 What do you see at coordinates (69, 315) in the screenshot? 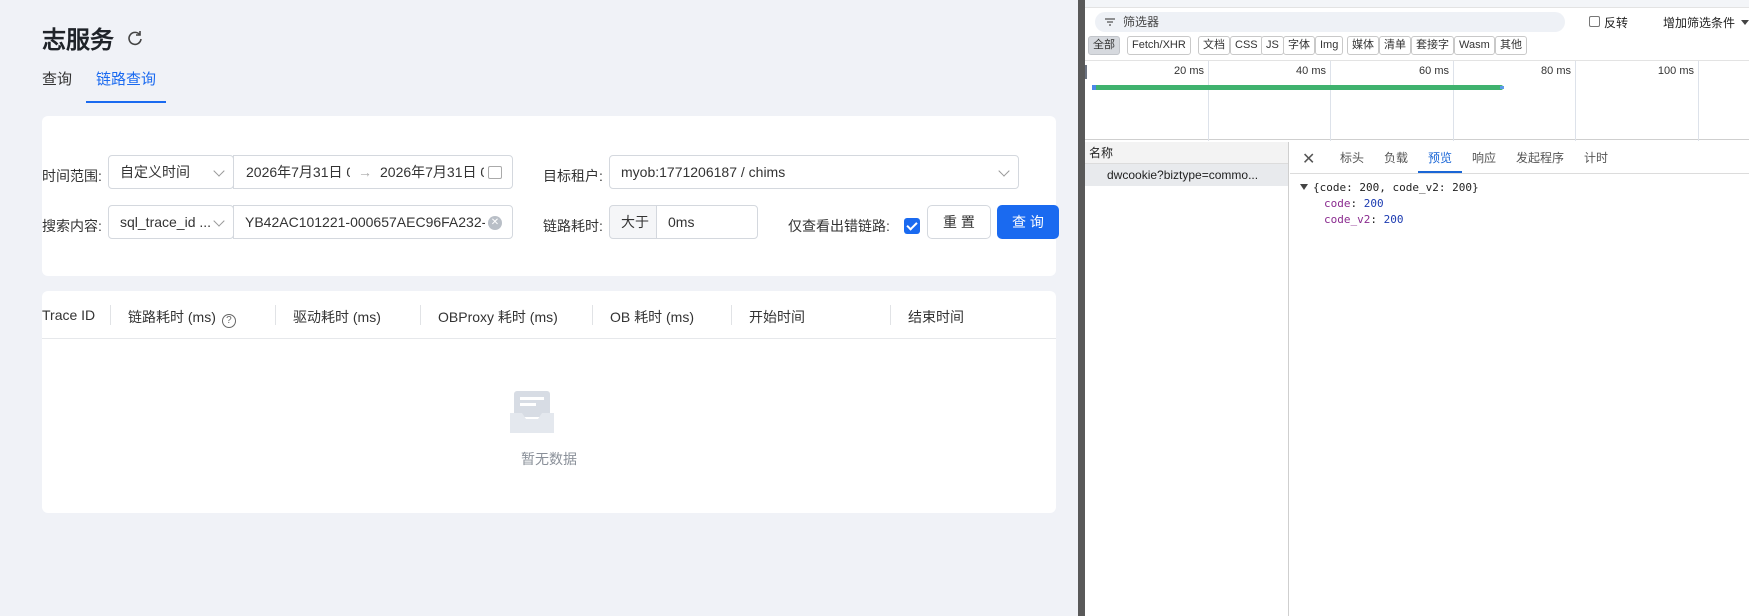
I see `col-trace-id: Trace ID` at bounding box center [69, 315].